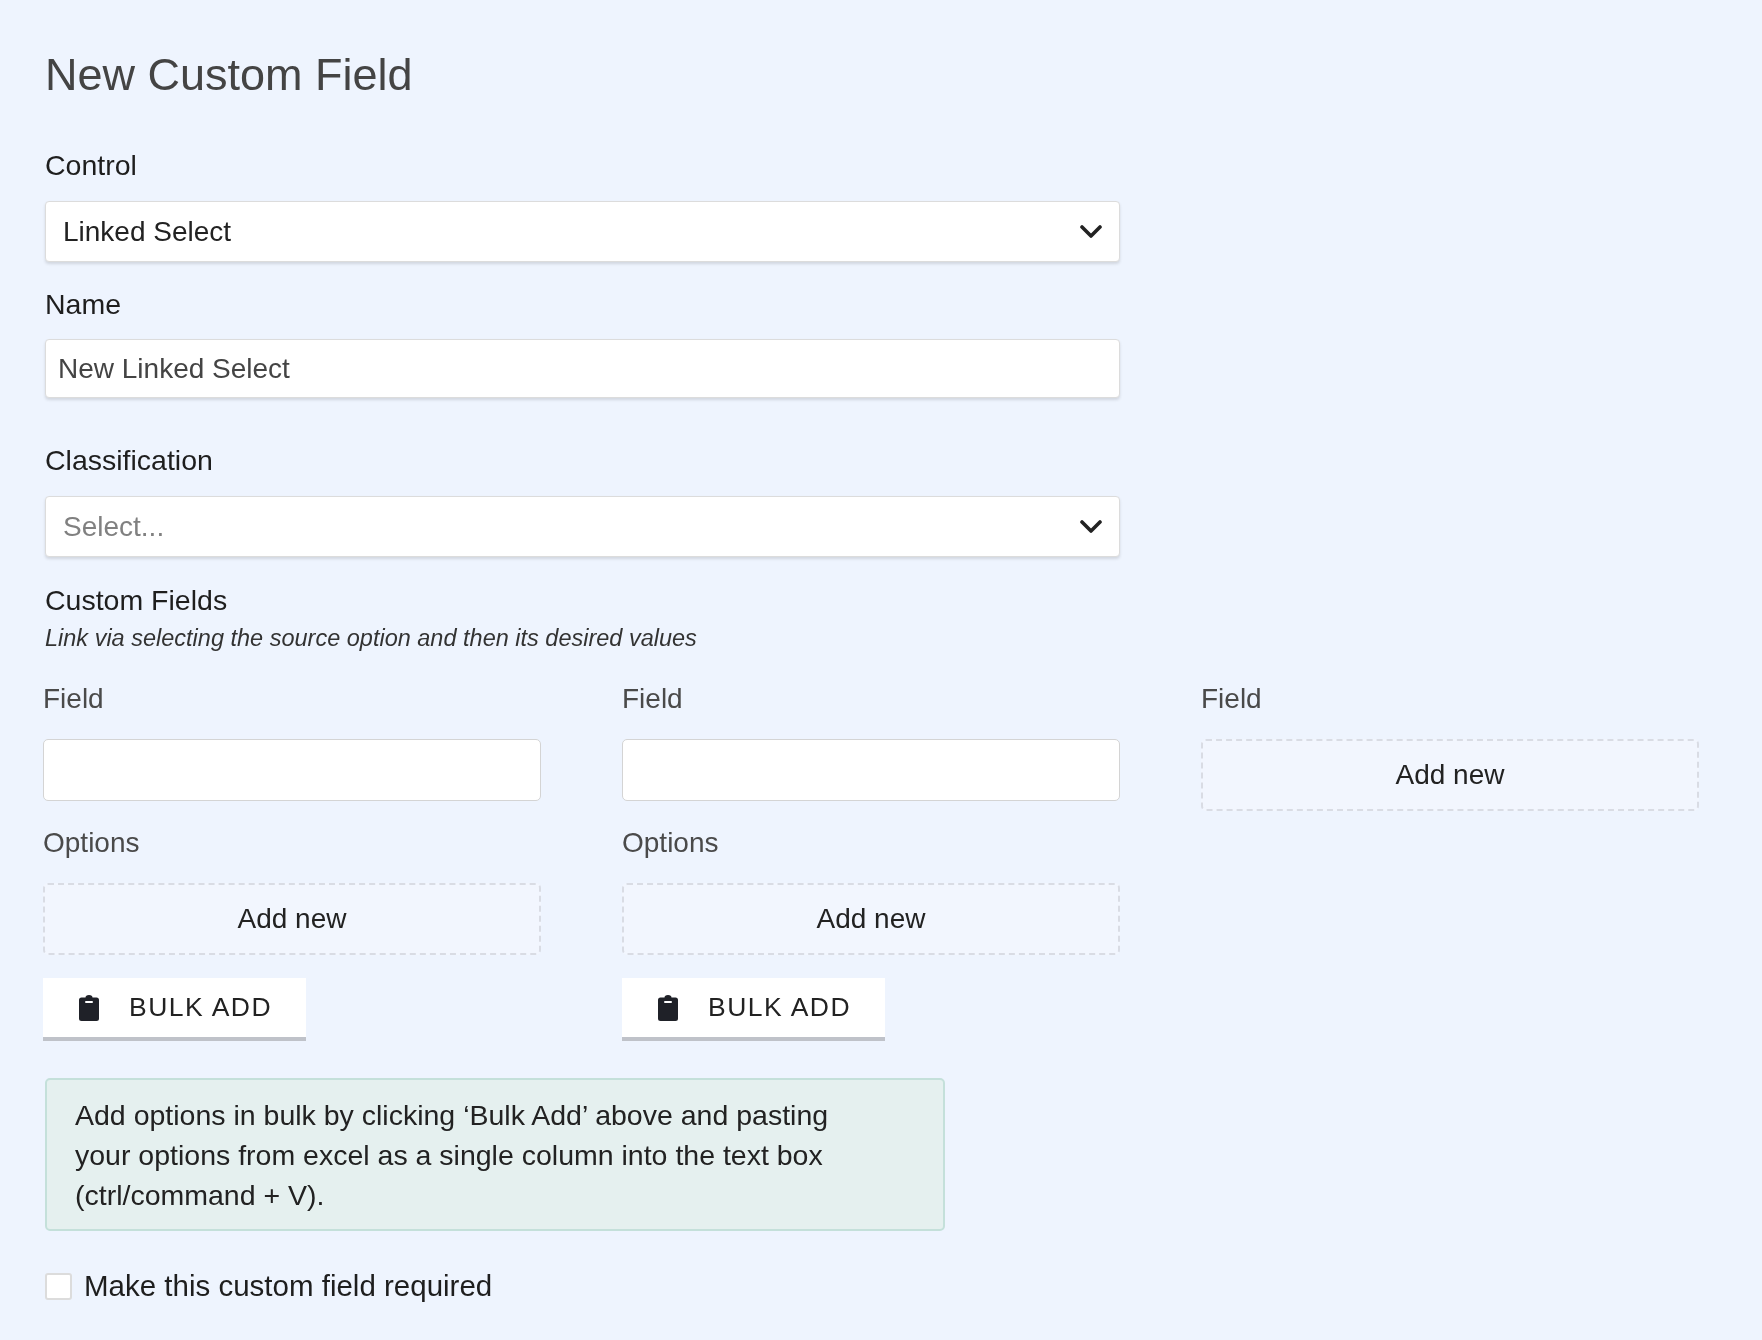 The height and width of the screenshot is (1340, 1762). What do you see at coordinates (136, 600) in the screenshot?
I see `section-heading: Custom Fields` at bounding box center [136, 600].